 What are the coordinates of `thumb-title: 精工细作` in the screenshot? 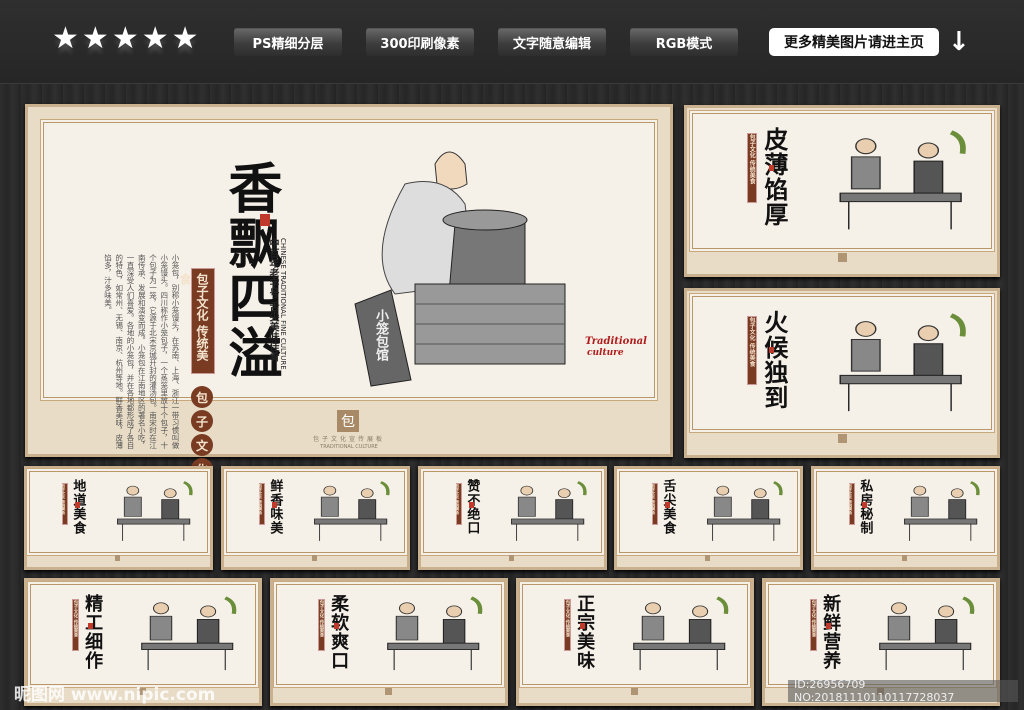 It's located at (93, 632).